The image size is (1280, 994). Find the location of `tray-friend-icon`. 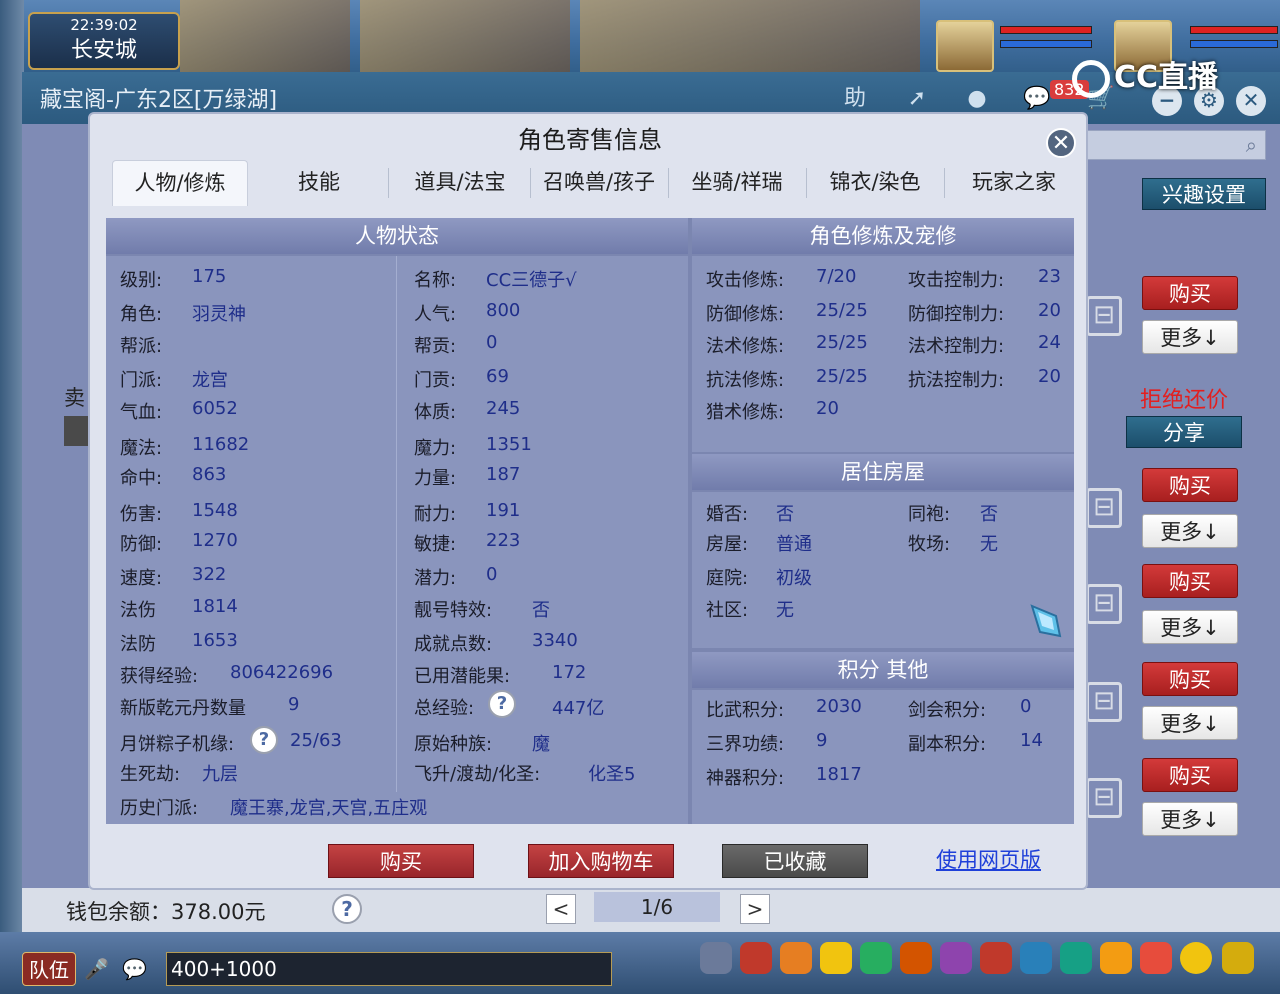

tray-friend-icon is located at coordinates (956, 958).